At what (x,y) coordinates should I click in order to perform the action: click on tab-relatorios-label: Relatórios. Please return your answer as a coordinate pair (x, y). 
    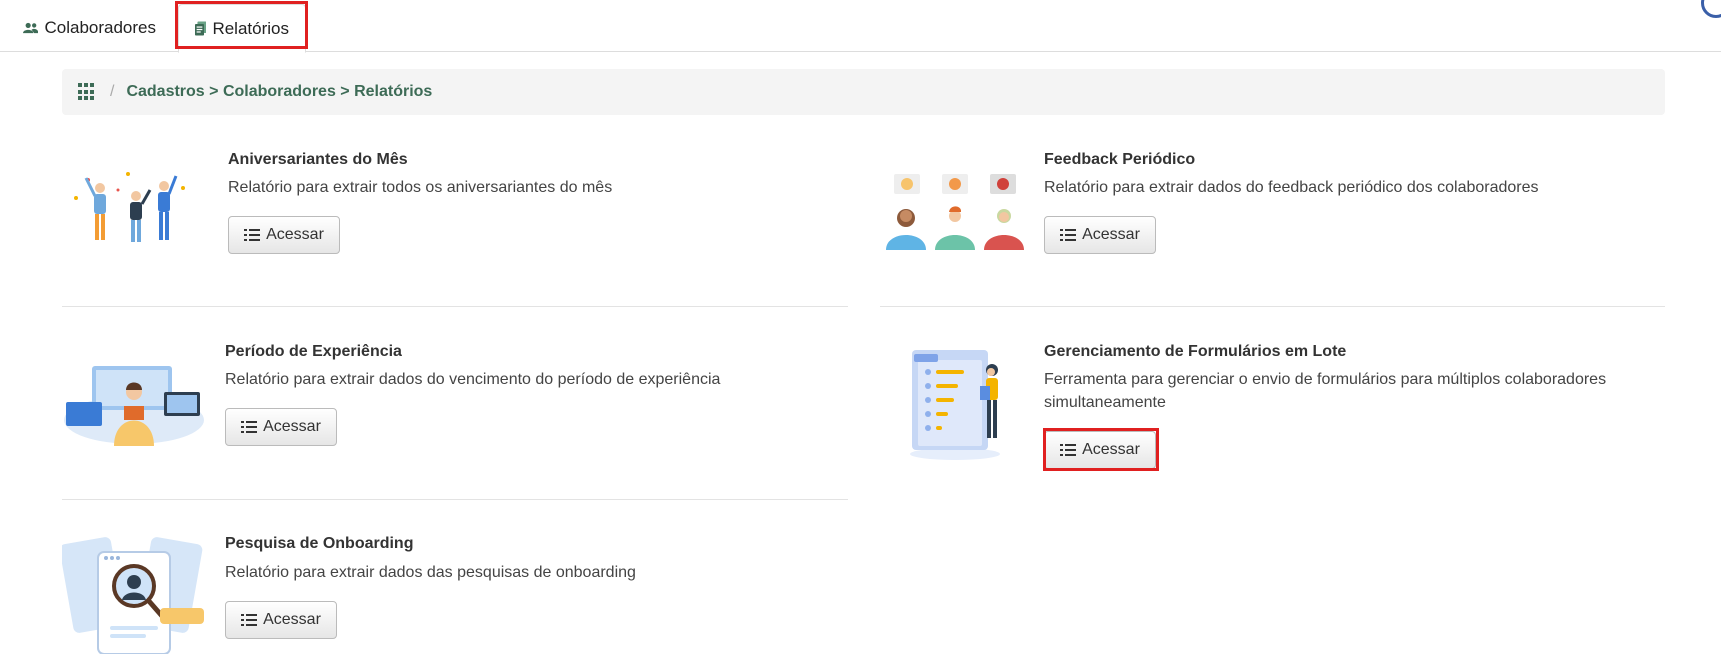
    Looking at the image, I should click on (250, 28).